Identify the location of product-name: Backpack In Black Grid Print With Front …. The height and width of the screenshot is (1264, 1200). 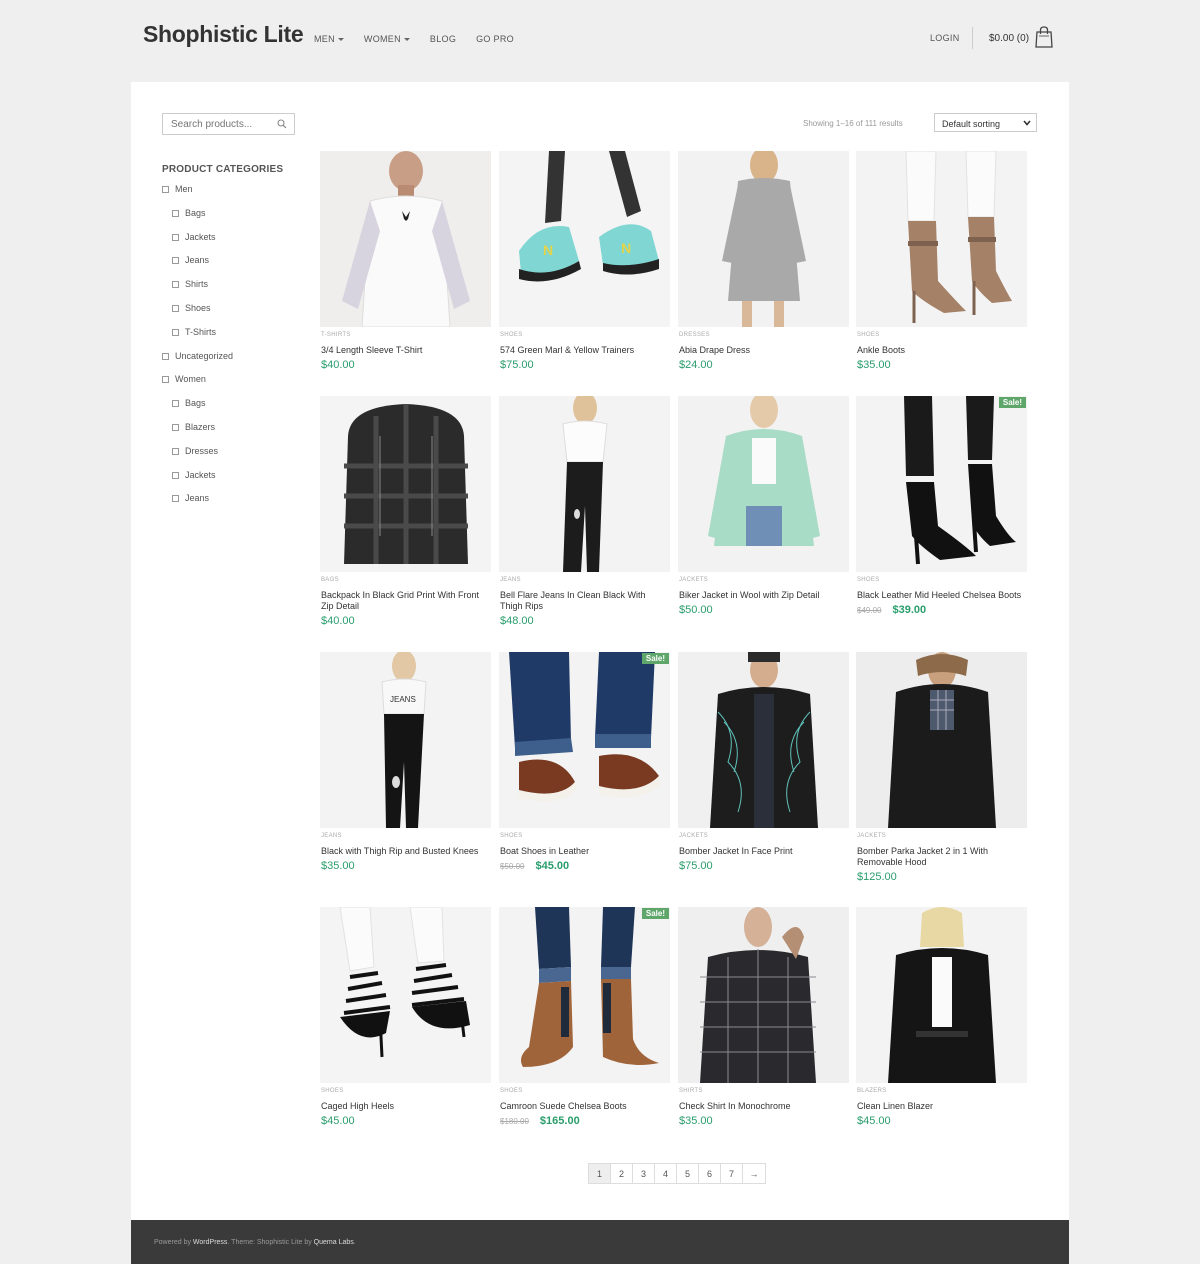
(406, 601).